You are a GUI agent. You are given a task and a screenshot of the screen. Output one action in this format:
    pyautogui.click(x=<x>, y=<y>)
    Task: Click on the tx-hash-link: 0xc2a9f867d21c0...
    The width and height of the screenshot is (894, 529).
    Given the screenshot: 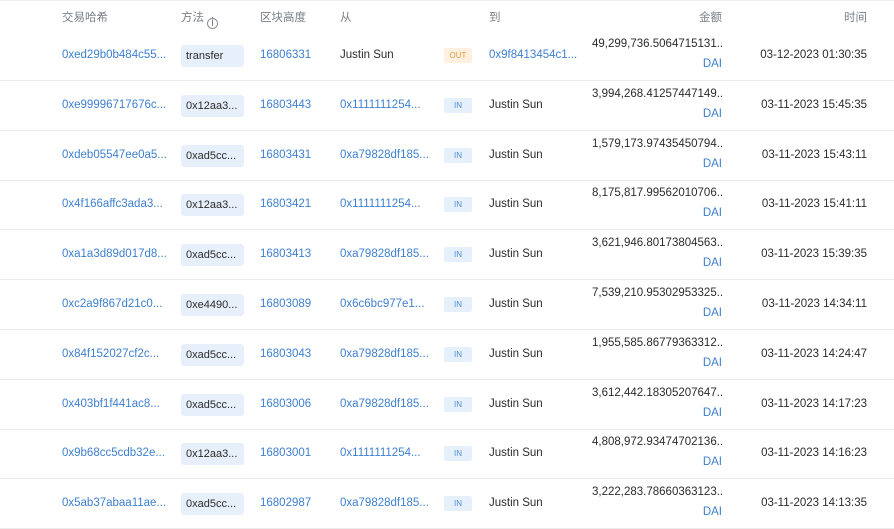 What is the action you would take?
    pyautogui.click(x=112, y=304)
    